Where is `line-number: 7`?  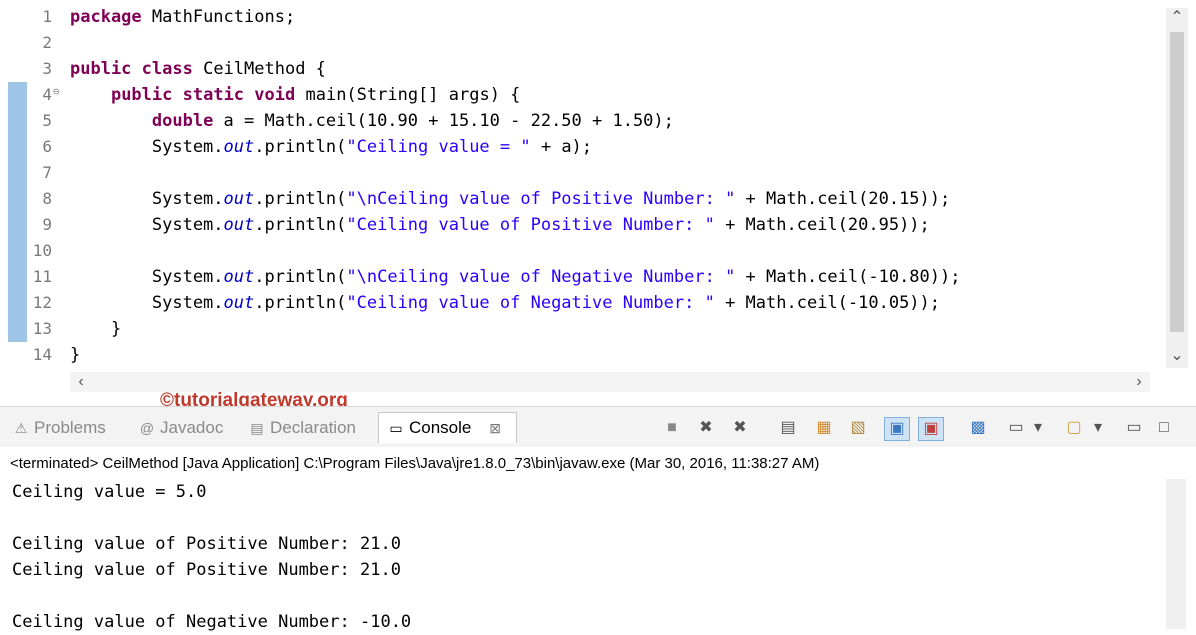
line-number: 7 is located at coordinates (47, 172).